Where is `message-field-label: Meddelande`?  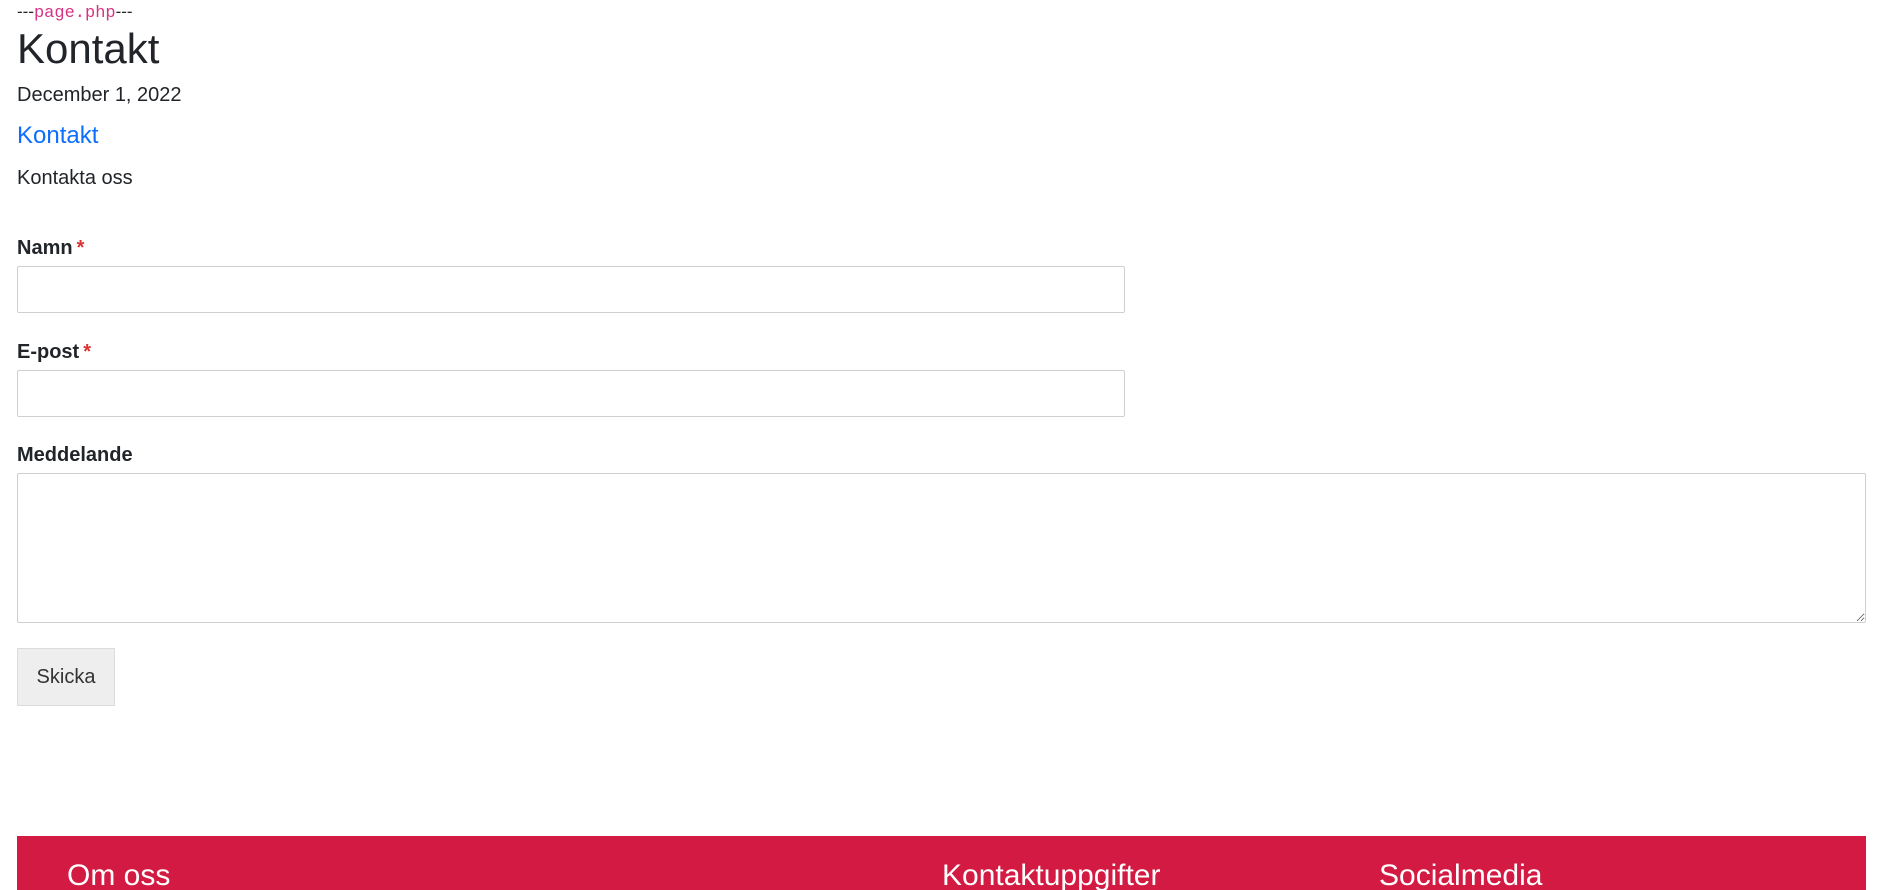 message-field-label: Meddelande is located at coordinates (75, 455).